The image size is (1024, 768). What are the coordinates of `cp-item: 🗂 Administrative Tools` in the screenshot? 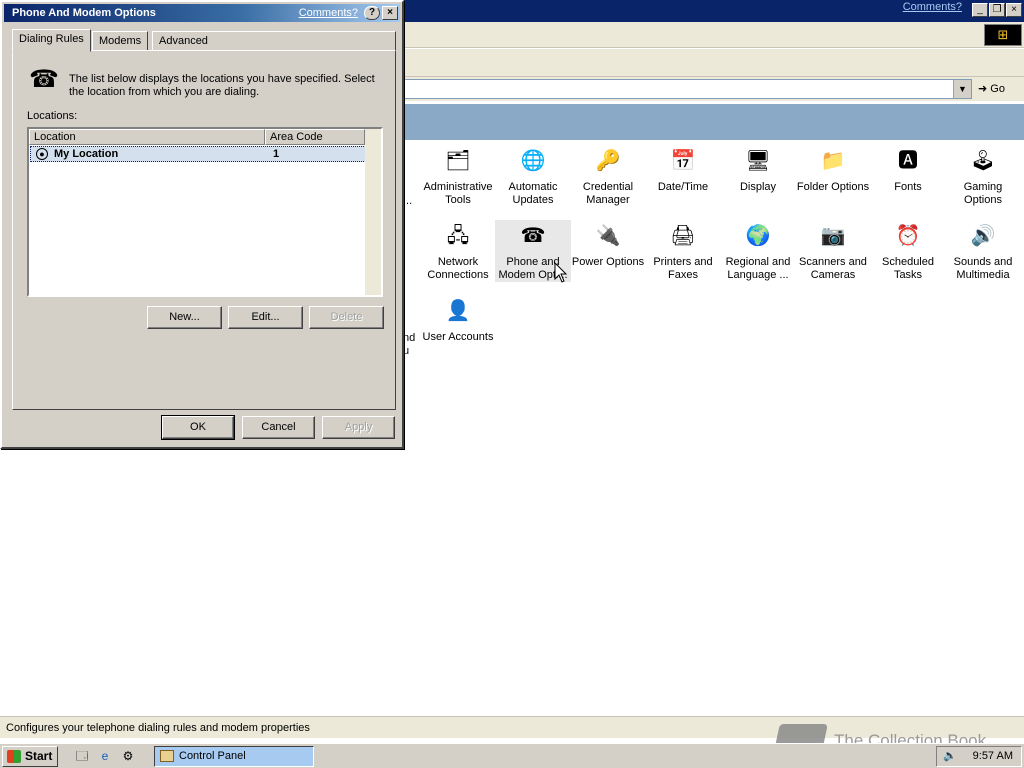 It's located at (458, 176).